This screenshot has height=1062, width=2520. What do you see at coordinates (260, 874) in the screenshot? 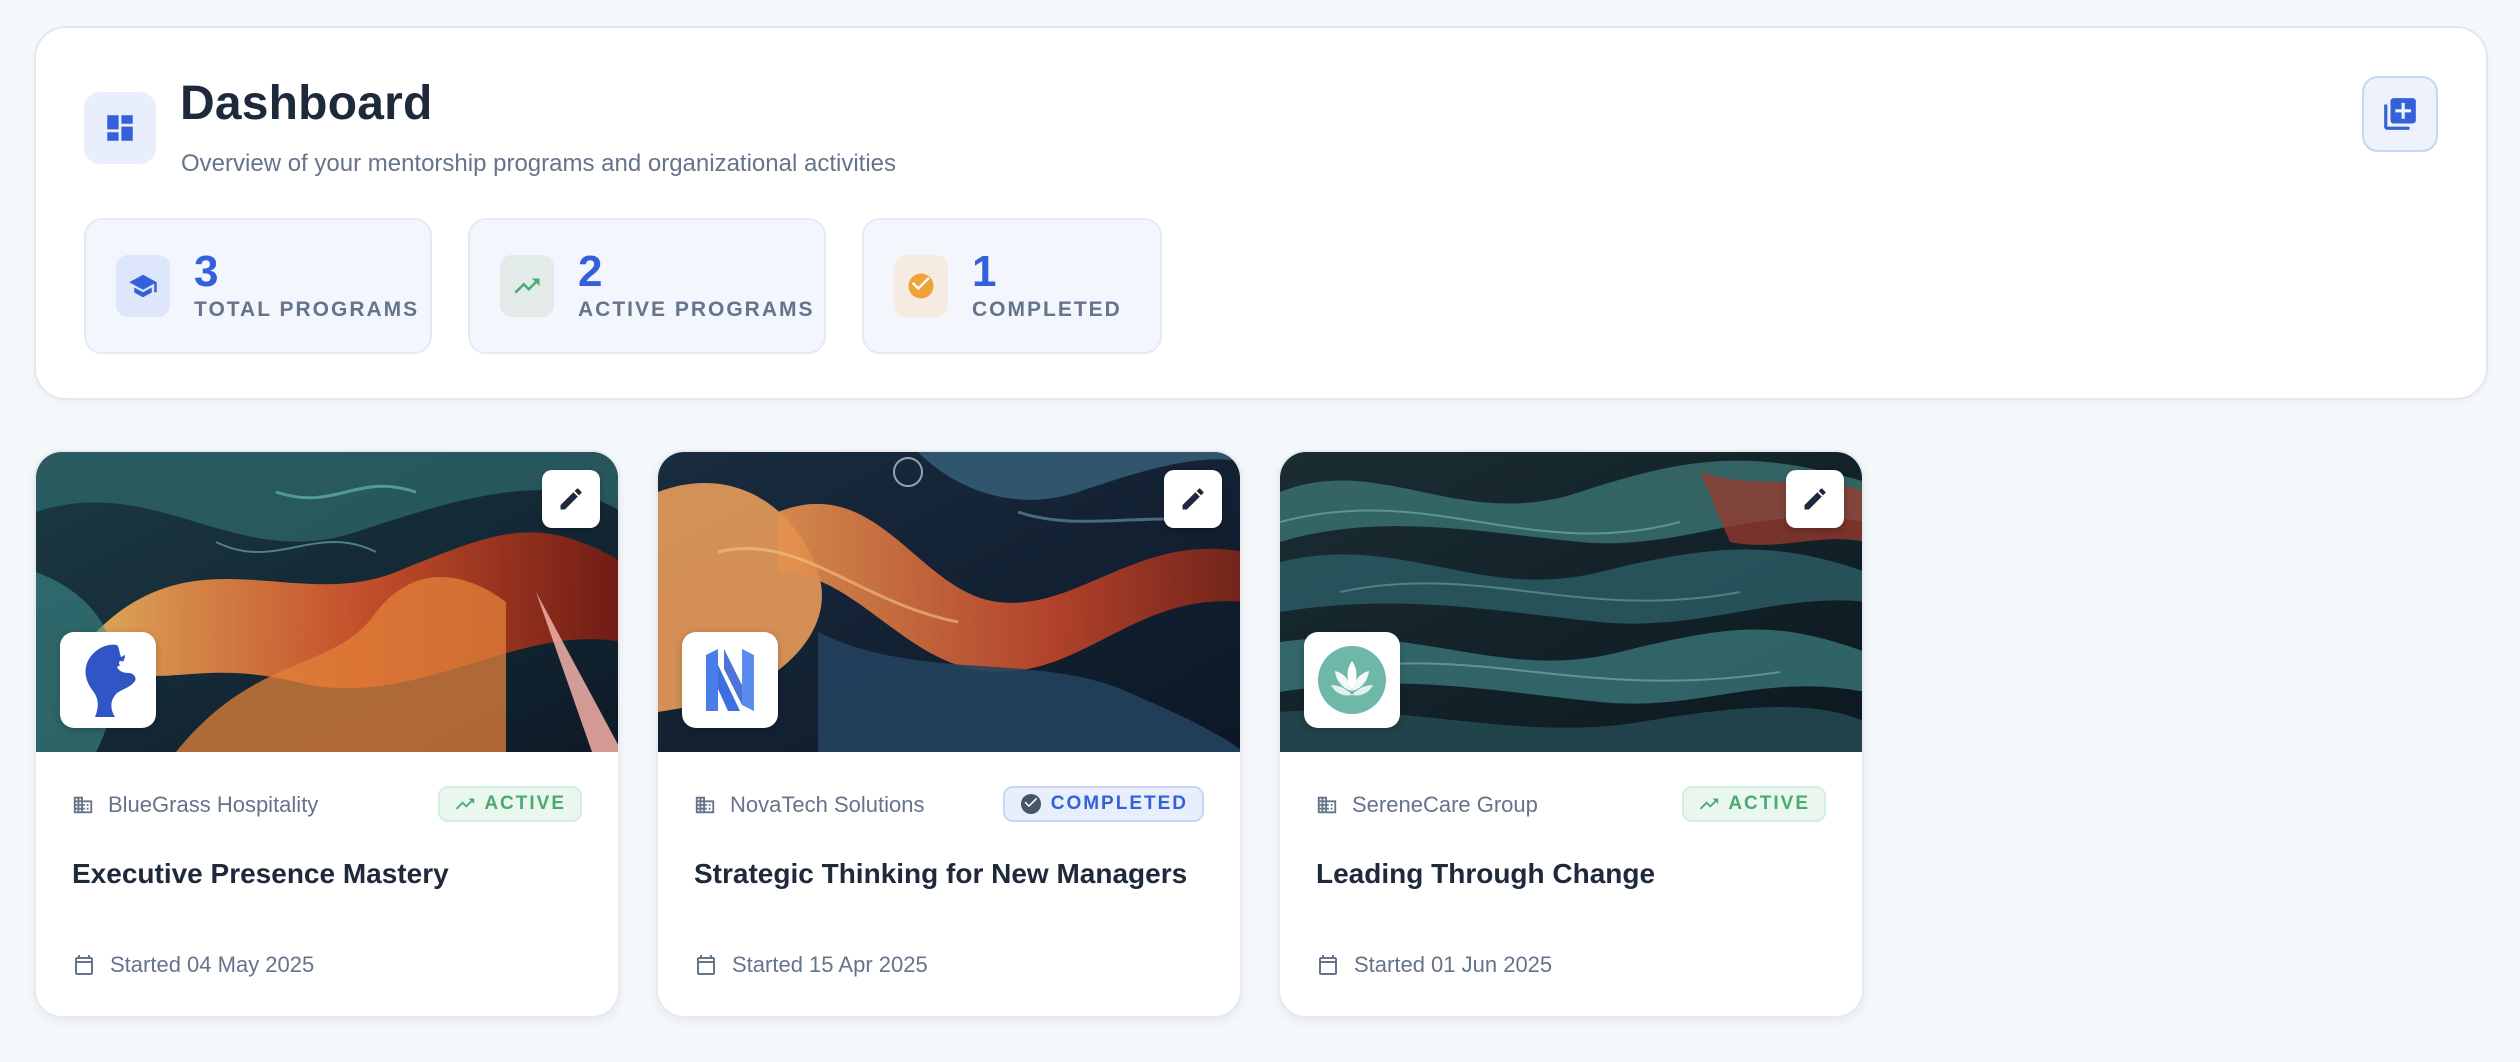
I see `program-title: Executive Presence Mastery` at bounding box center [260, 874].